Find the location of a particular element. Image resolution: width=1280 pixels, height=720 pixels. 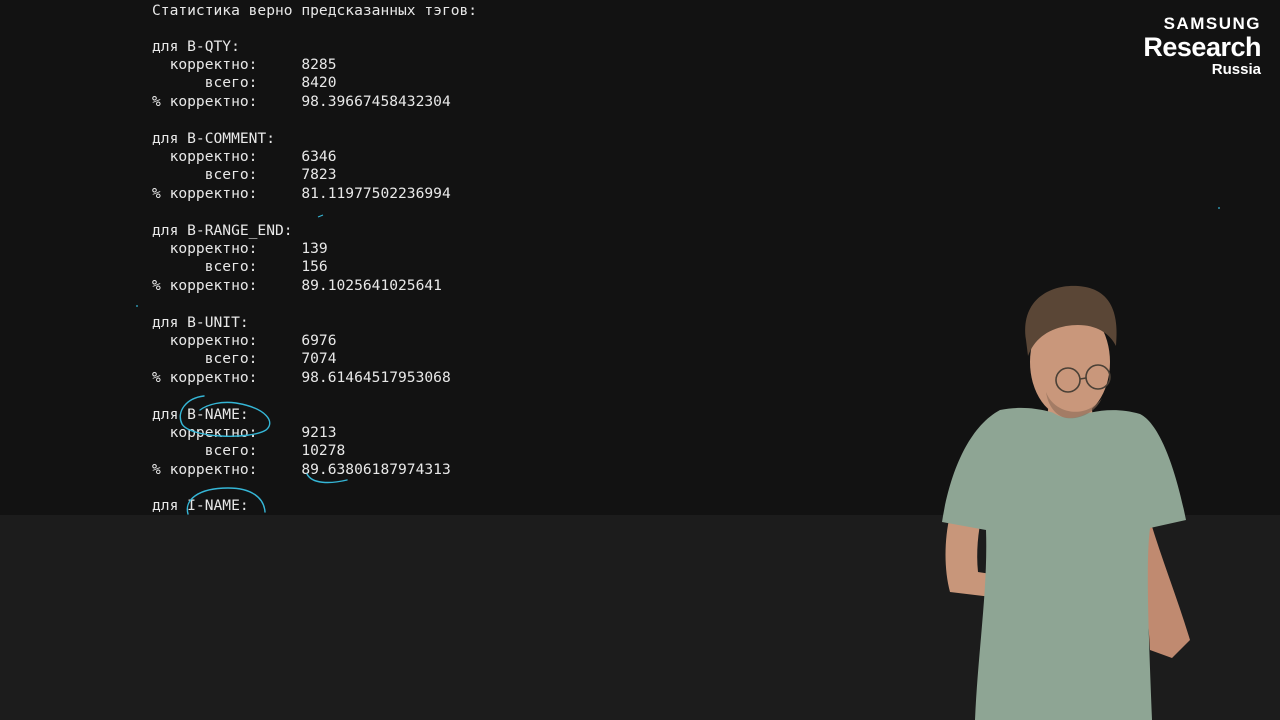

console-line-total: всего: 156 is located at coordinates (240, 266).